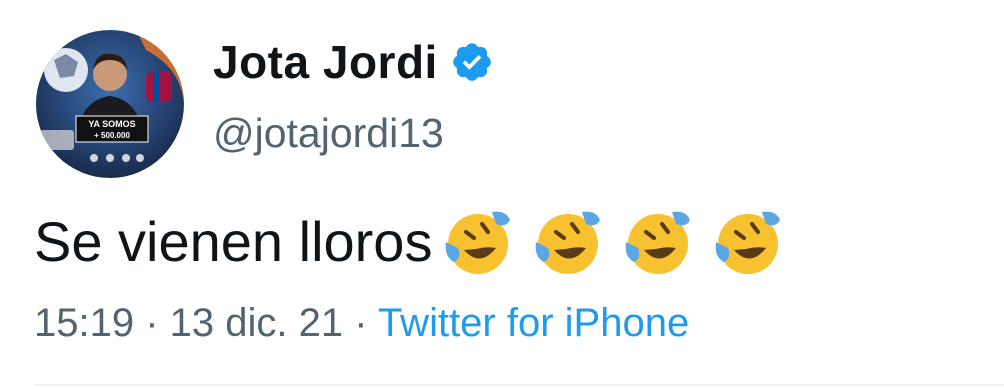 The image size is (1004, 389). I want to click on display-name: Jota Jordi, so click(353, 62).